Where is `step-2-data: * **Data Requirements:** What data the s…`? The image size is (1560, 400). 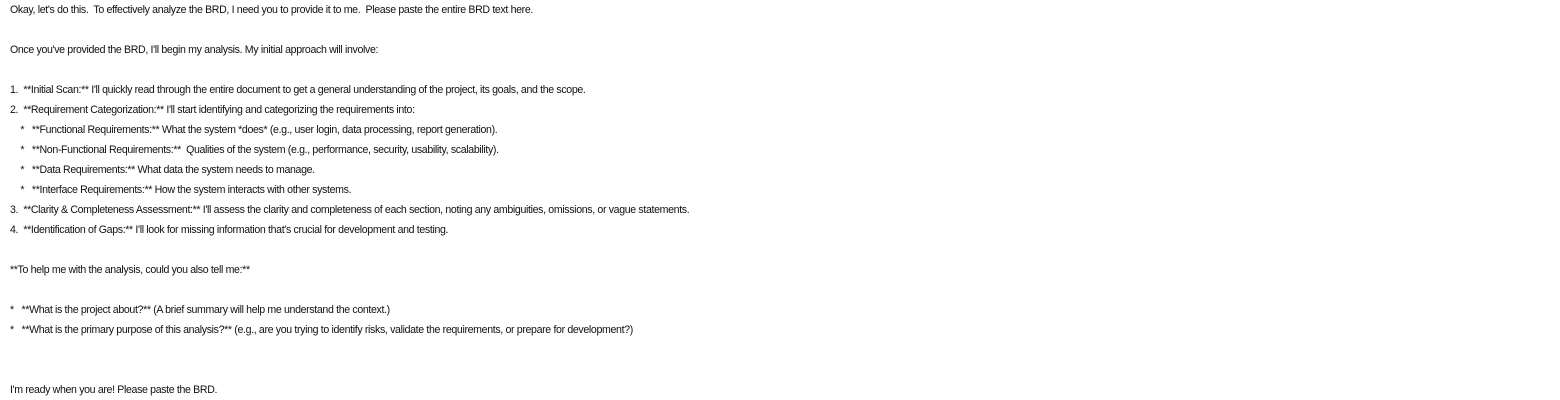 step-2-data: * **Data Requirements:** What data the s… is located at coordinates (162, 170).